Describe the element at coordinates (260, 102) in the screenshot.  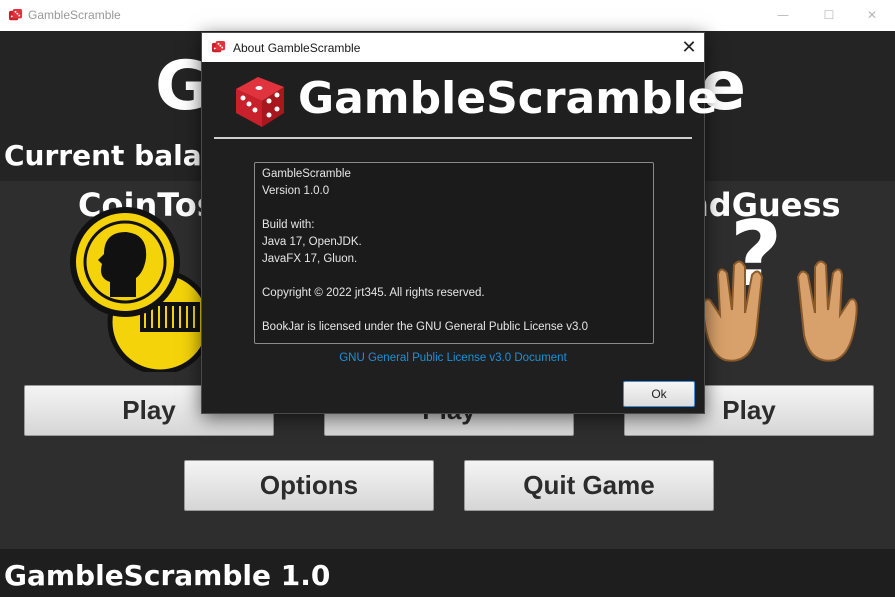
I see `dice-logo-icon` at that location.